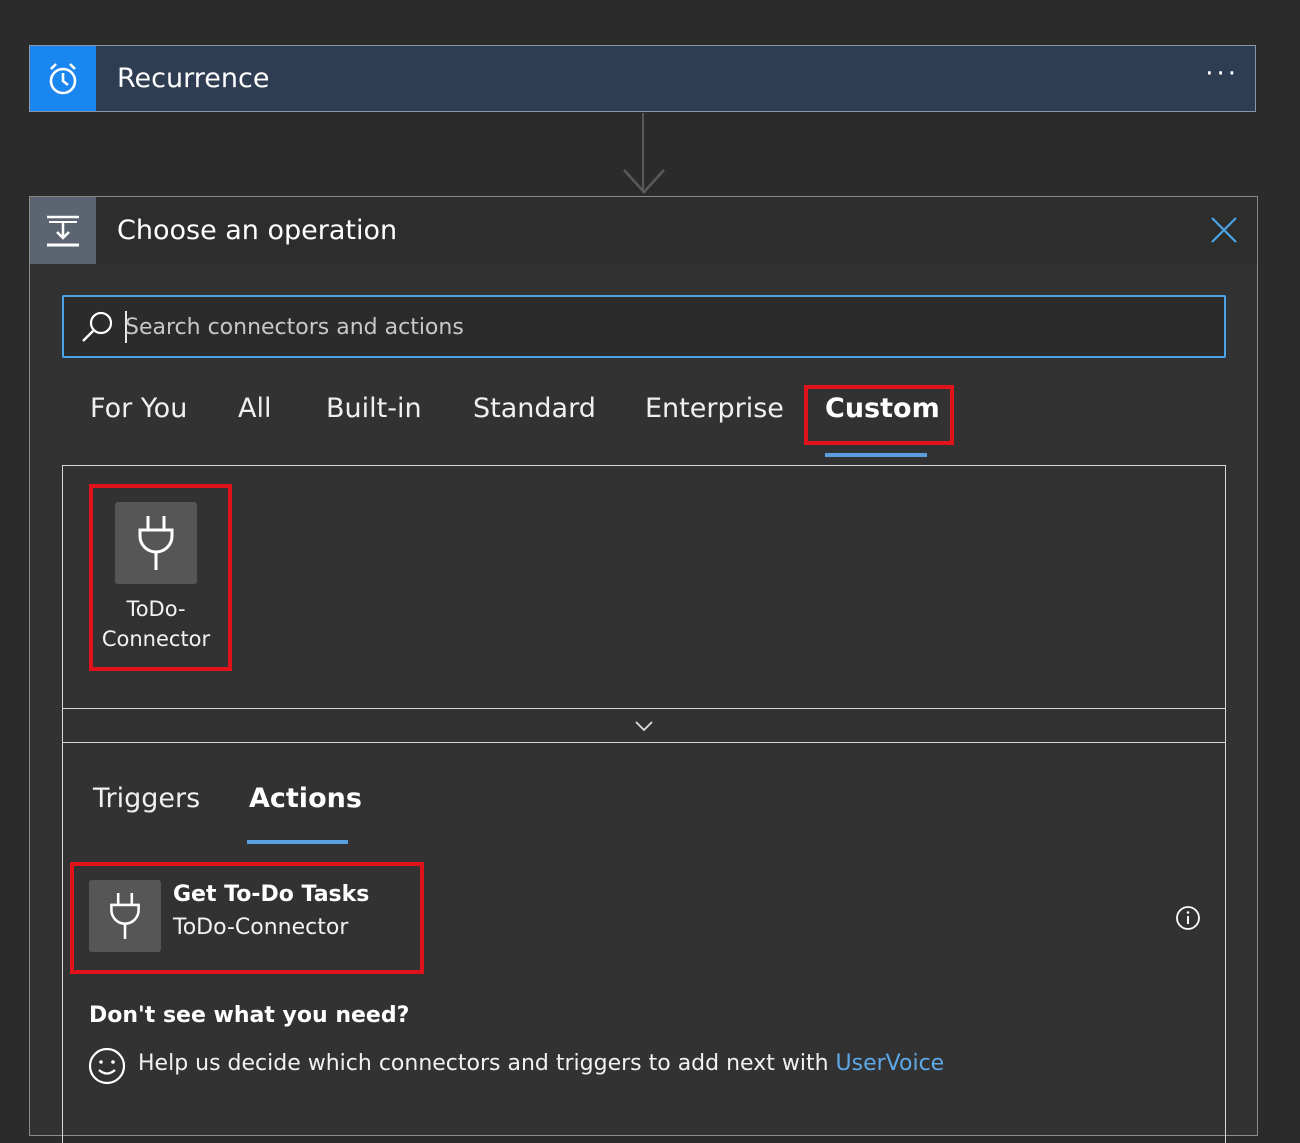 The height and width of the screenshot is (1143, 1300). I want to click on trigger-title: Recurrence, so click(193, 78).